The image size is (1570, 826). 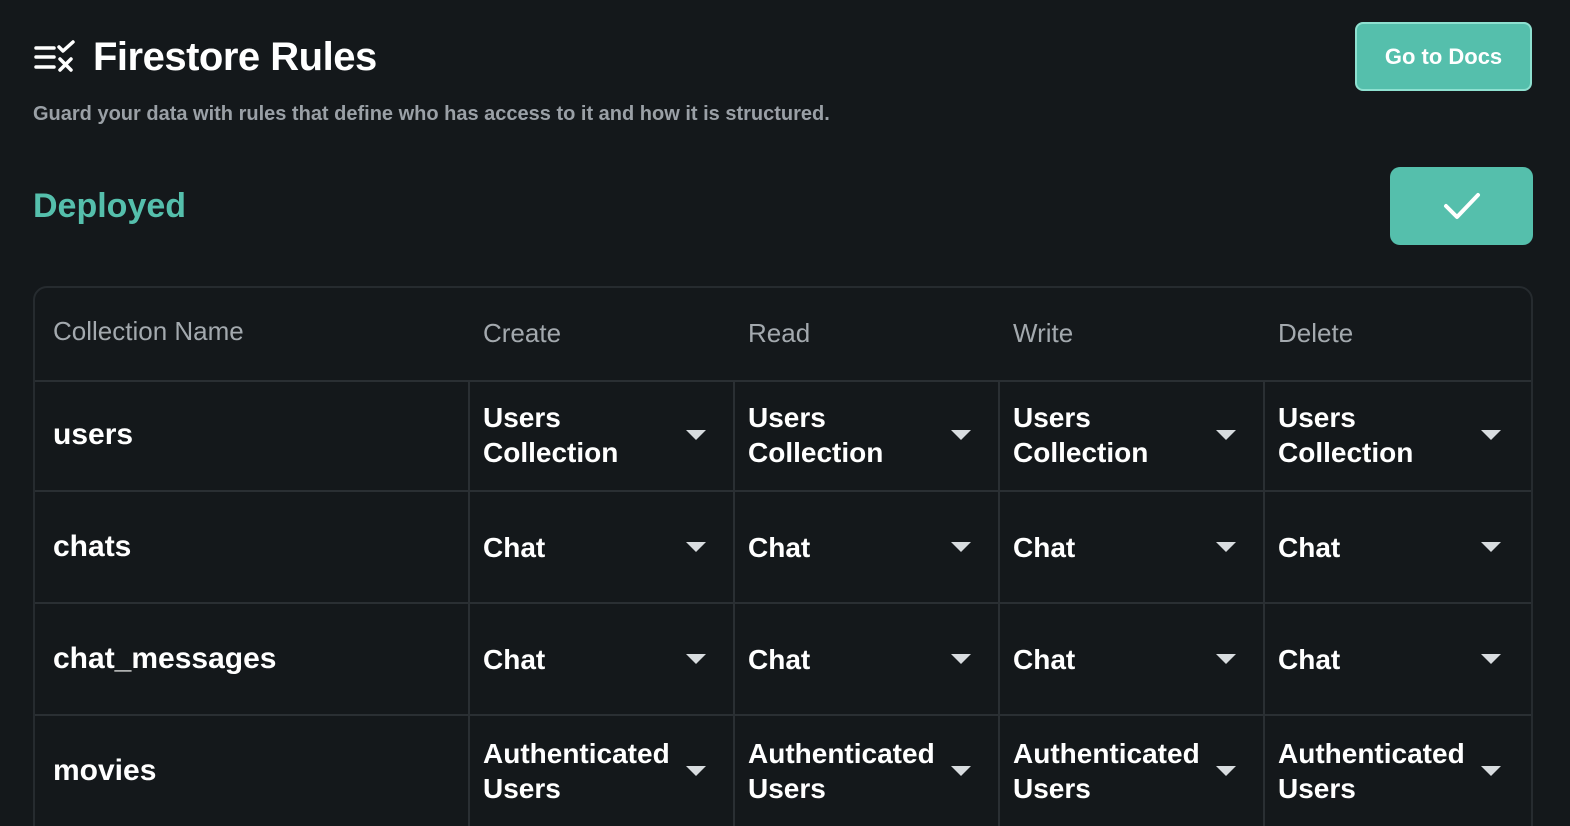 I want to click on write-rule-dropdown: Authenticated Users, so click(x=1129, y=771).